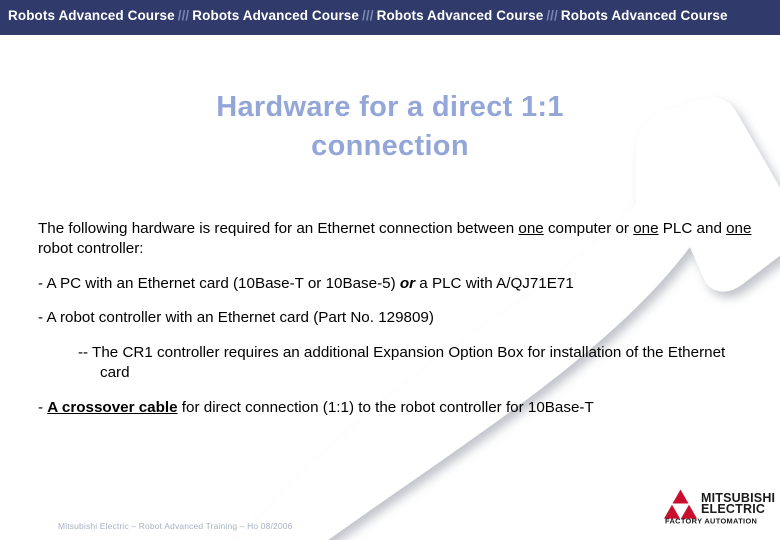 The image size is (780, 540). What do you see at coordinates (588, 228) in the screenshot?
I see `intro-text-part-2: computer or` at bounding box center [588, 228].